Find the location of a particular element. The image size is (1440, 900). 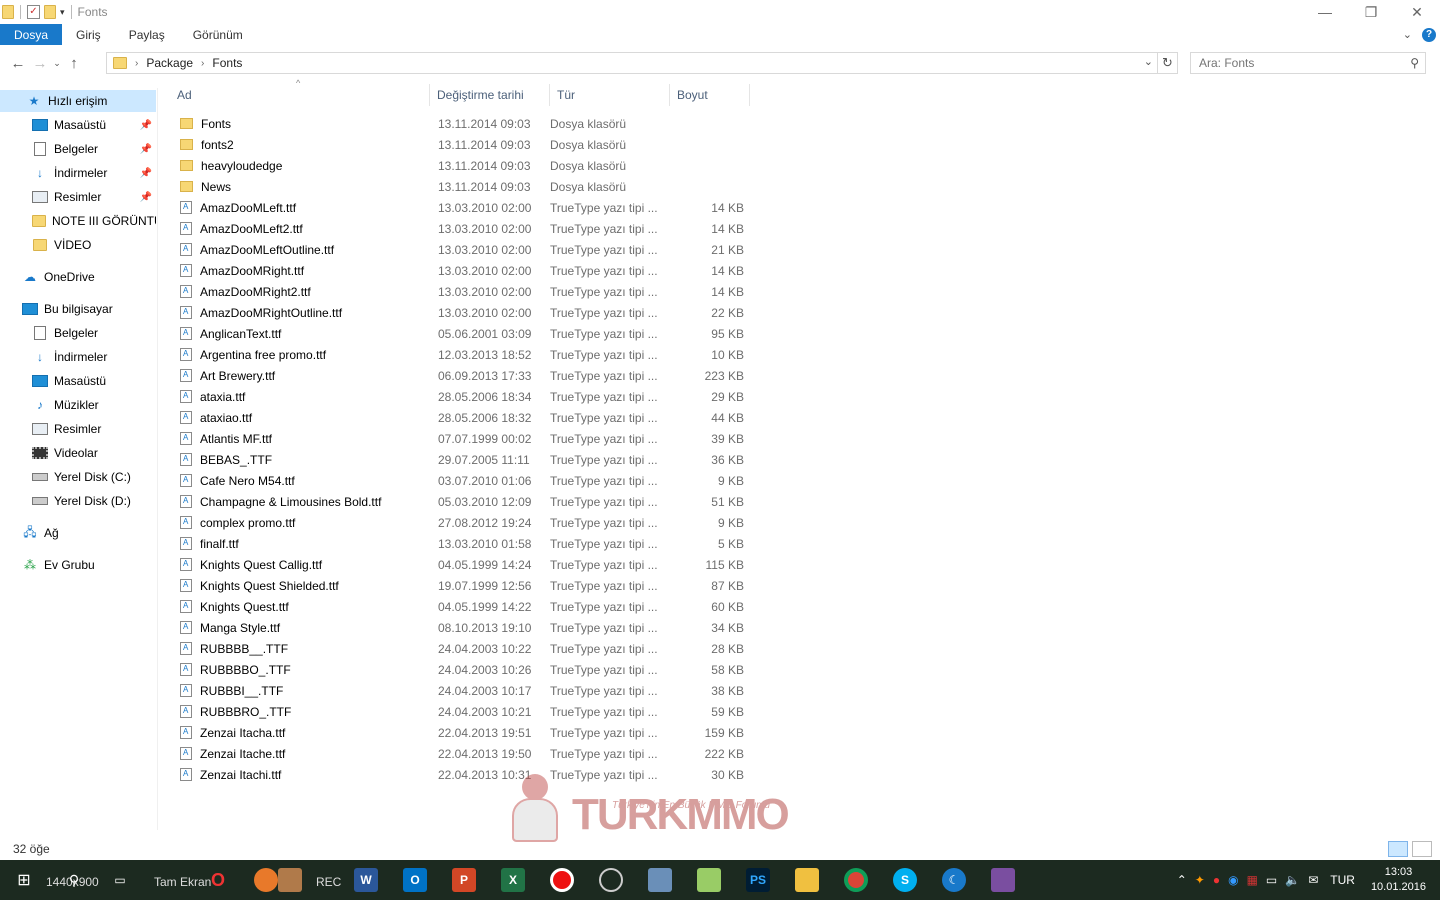

camera-icon is located at coordinates (290, 880).